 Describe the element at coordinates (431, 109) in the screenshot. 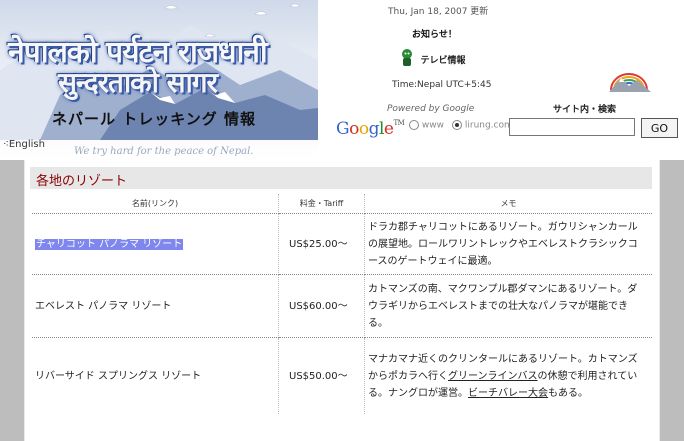

I see `powered-by-google: Powered by Google` at that location.